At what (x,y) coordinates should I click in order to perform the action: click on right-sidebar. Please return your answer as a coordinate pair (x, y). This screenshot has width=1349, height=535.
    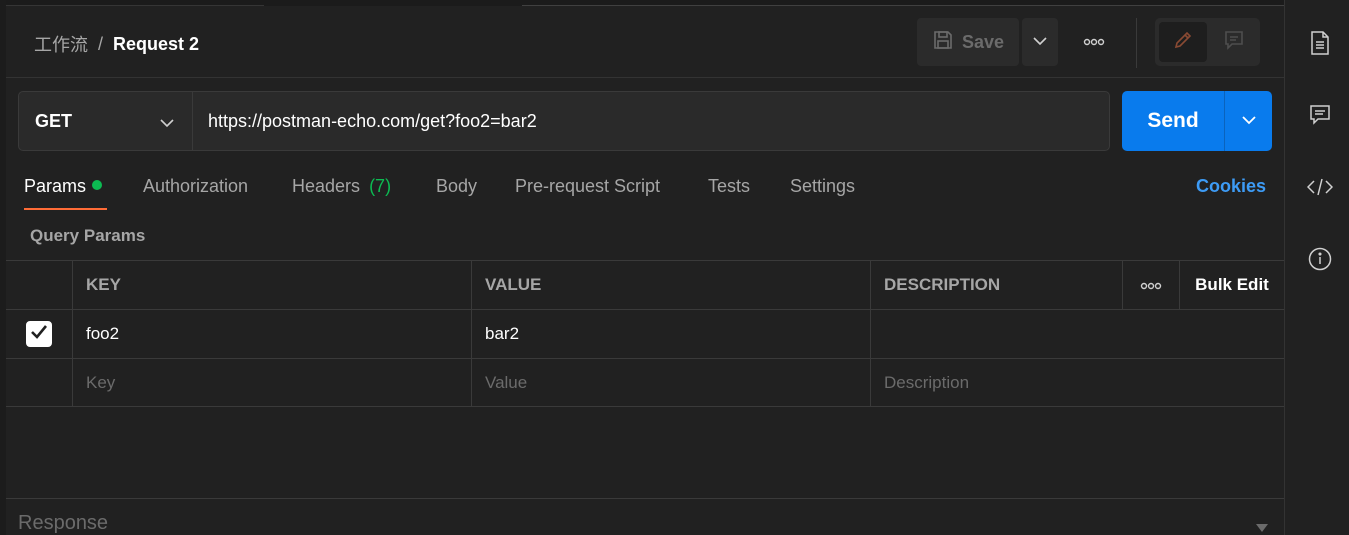
    Looking at the image, I should click on (1316, 267).